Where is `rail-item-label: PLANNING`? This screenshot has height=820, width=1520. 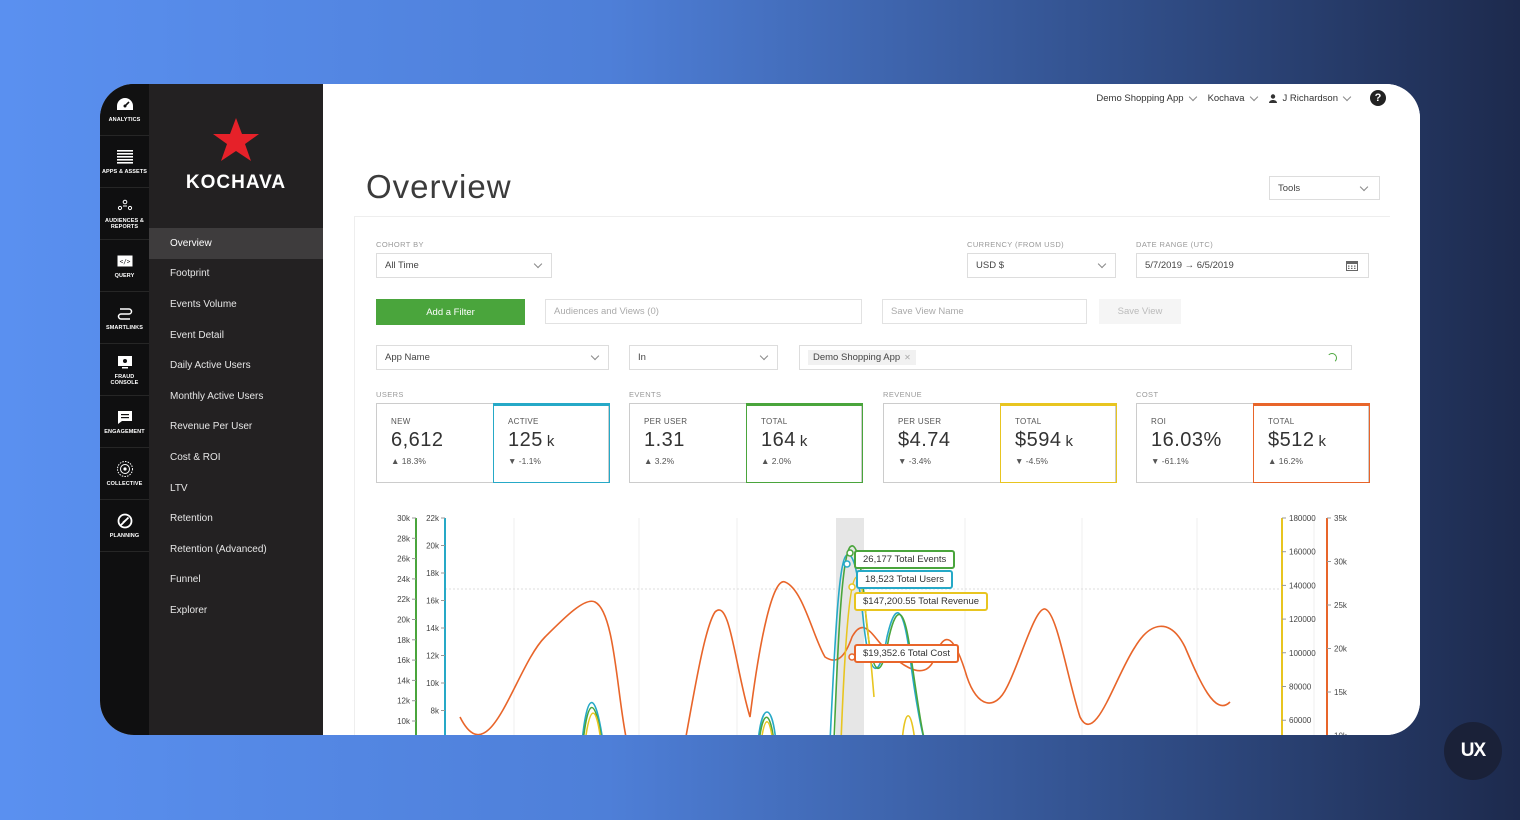 rail-item-label: PLANNING is located at coordinates (124, 536).